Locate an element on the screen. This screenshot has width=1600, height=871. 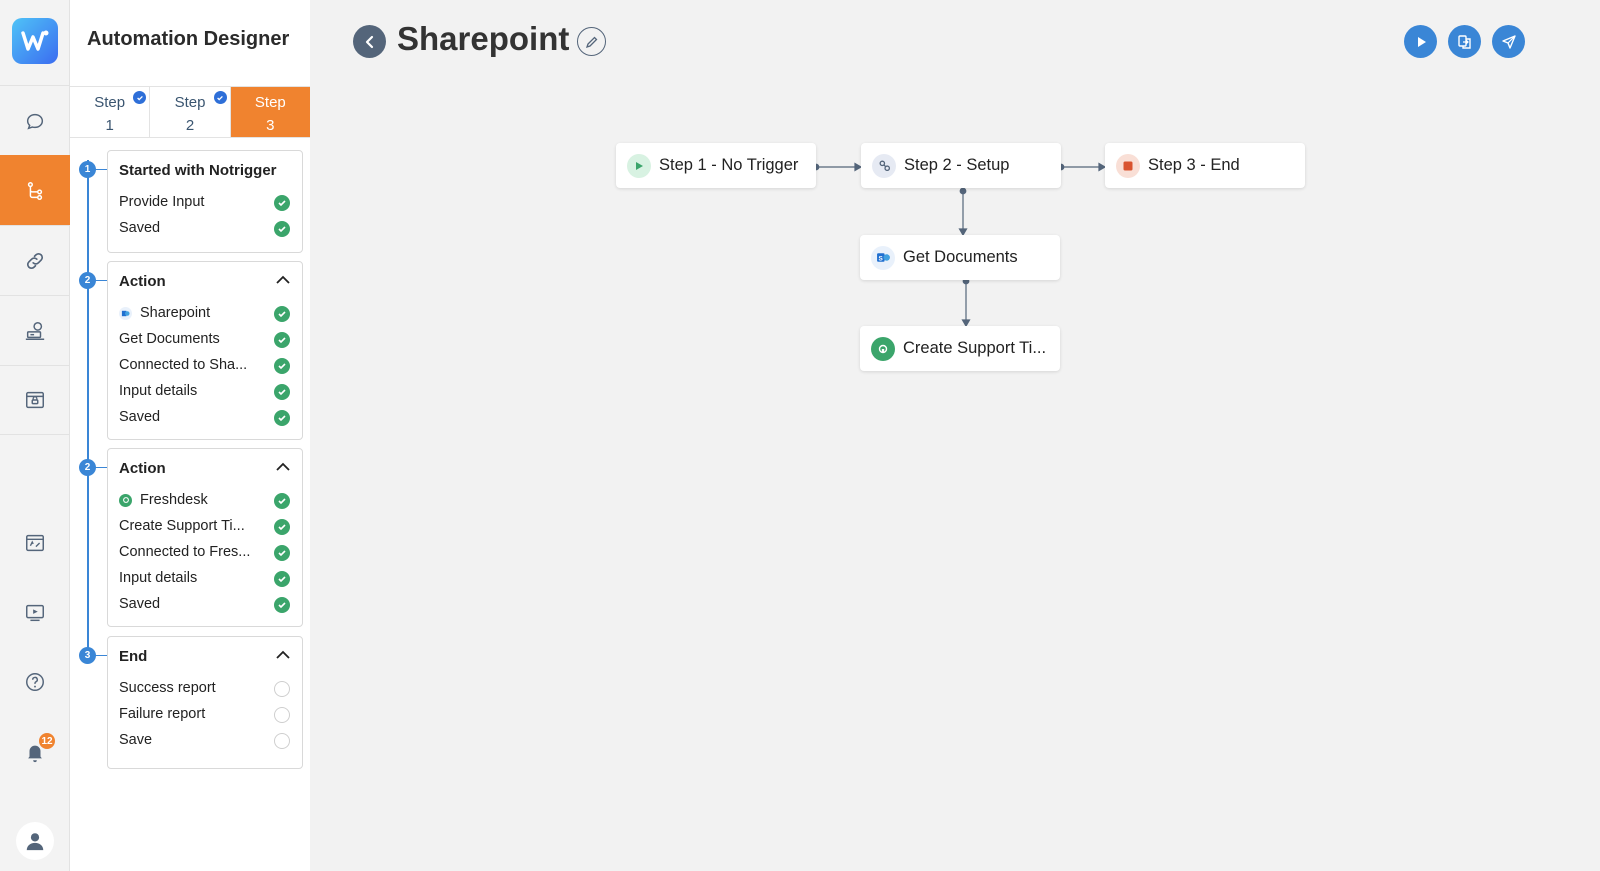
checklist-row: Provide Input is located at coordinates (205, 202).